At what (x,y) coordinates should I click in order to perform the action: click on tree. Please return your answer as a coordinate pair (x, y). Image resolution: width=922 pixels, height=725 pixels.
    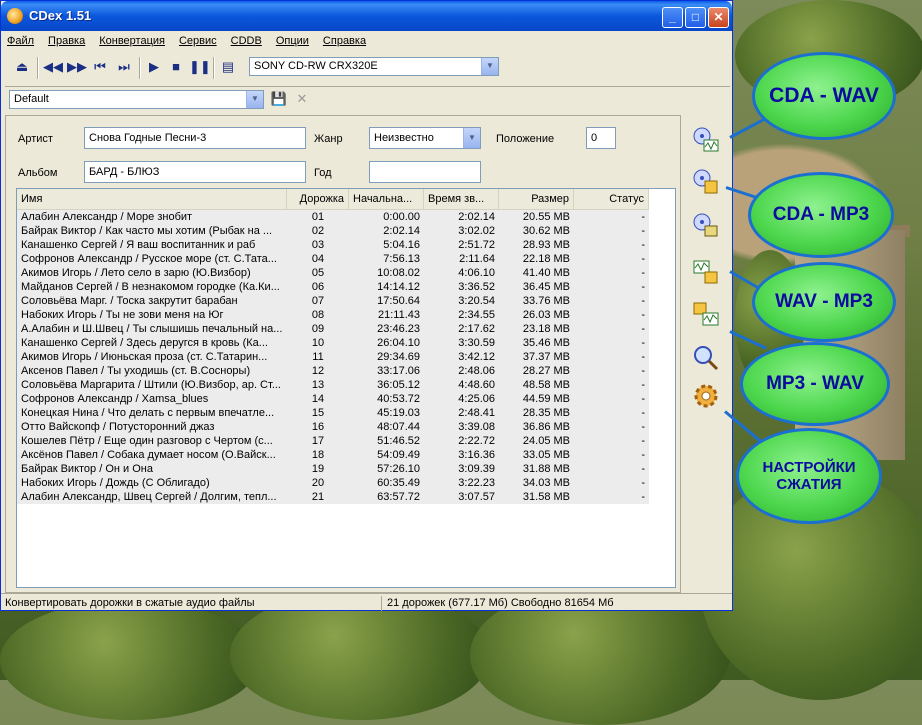
    Looking at the image, I should click on (130, 660).